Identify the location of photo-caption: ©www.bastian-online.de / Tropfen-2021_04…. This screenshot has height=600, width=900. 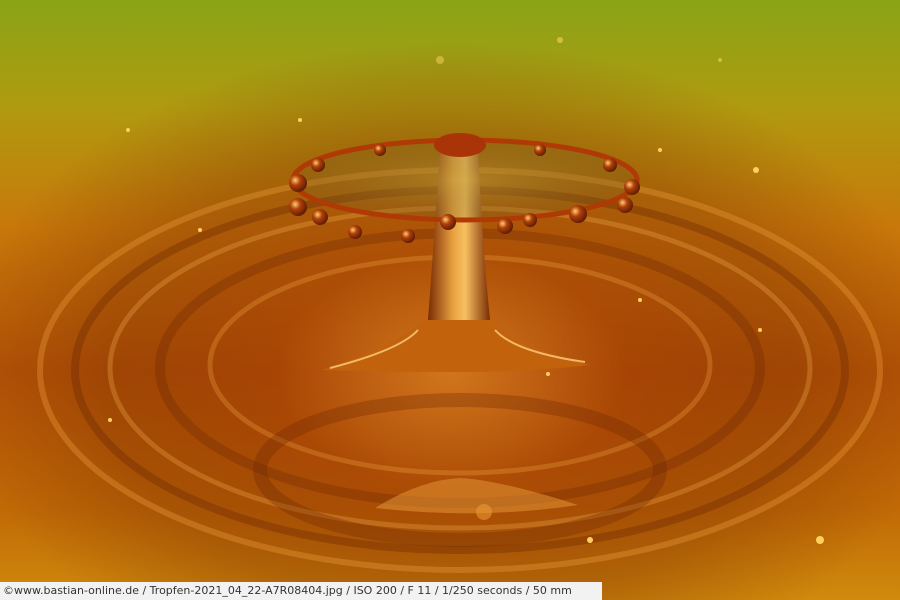
(301, 591).